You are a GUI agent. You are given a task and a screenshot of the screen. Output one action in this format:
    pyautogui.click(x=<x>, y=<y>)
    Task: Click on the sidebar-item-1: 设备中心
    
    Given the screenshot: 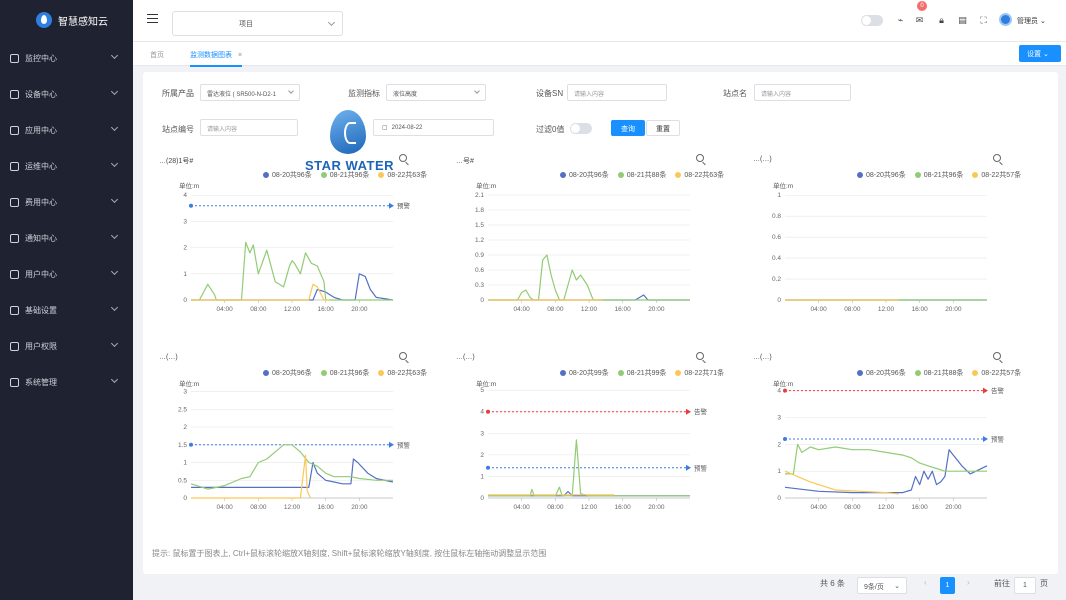 What is the action you would take?
    pyautogui.click(x=66, y=94)
    